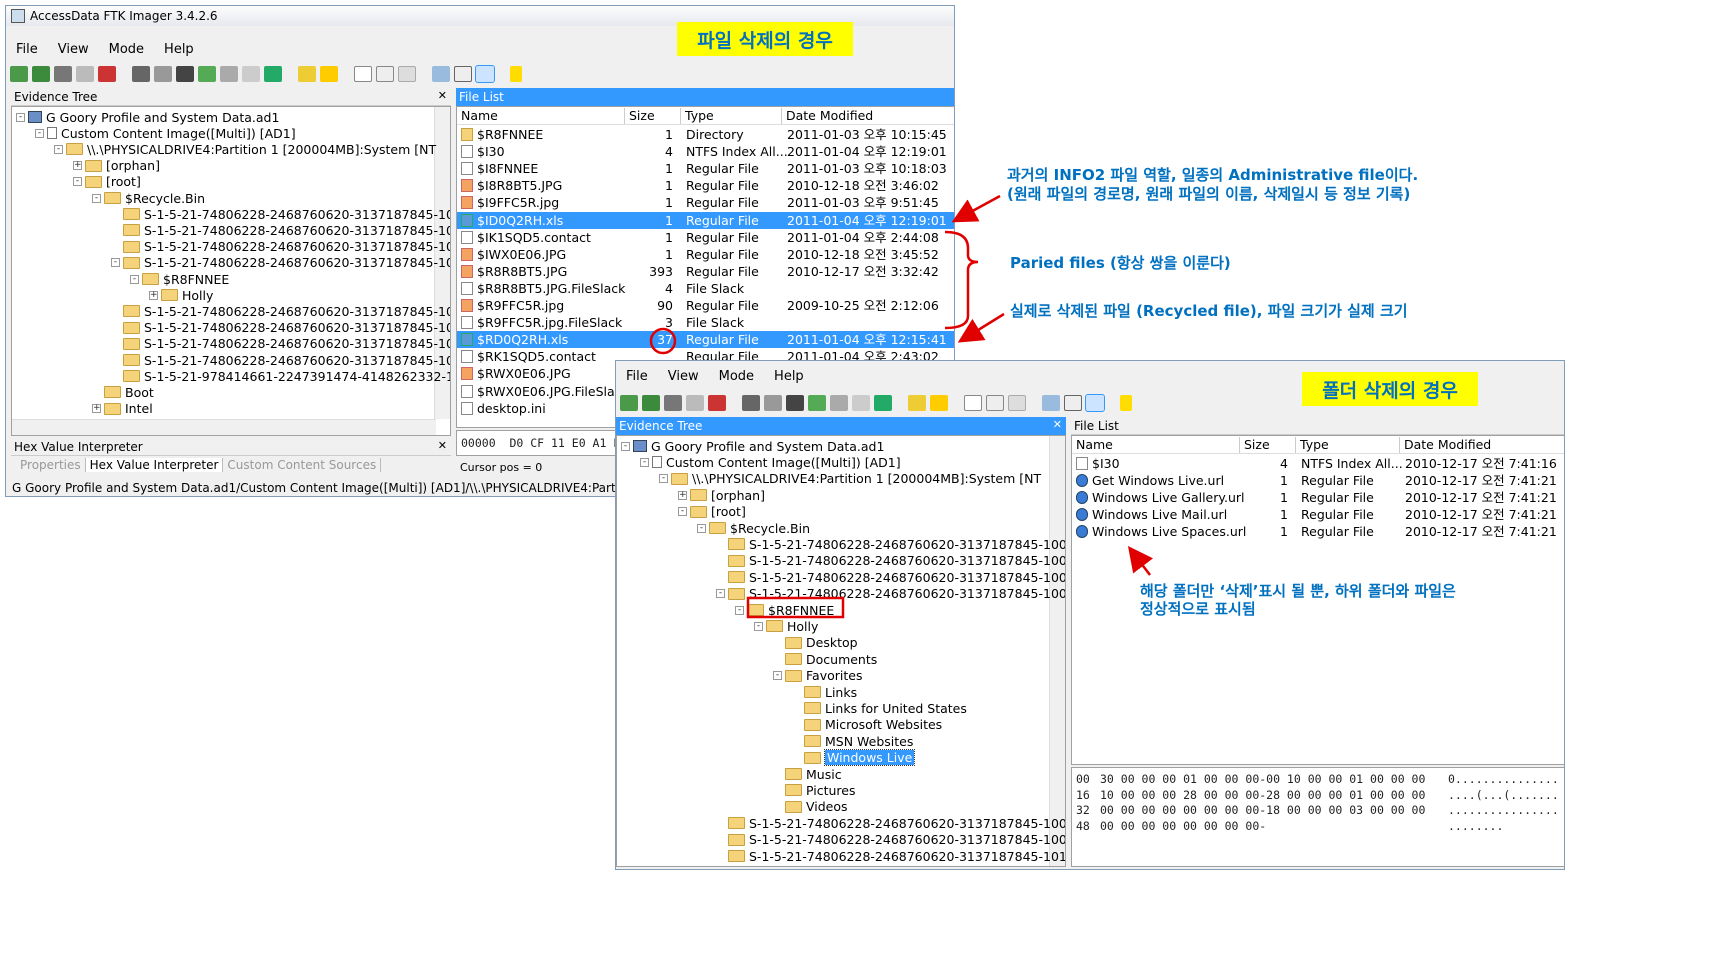 The height and width of the screenshot is (954, 1712). What do you see at coordinates (901, 406) in the screenshot?
I see `annotation-overlay` at bounding box center [901, 406].